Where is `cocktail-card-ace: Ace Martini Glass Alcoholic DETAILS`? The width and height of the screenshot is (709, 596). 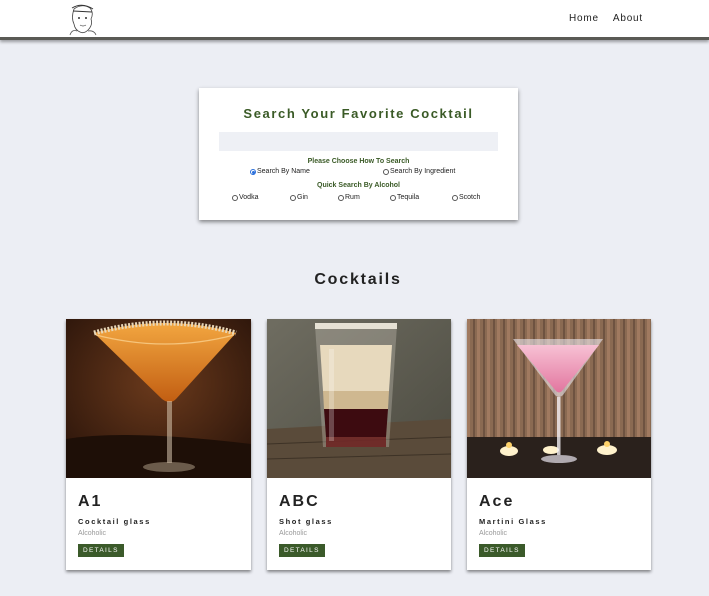
cocktail-card-ace: Ace Martini Glass Alcoholic DETAILS is located at coordinates (559, 444).